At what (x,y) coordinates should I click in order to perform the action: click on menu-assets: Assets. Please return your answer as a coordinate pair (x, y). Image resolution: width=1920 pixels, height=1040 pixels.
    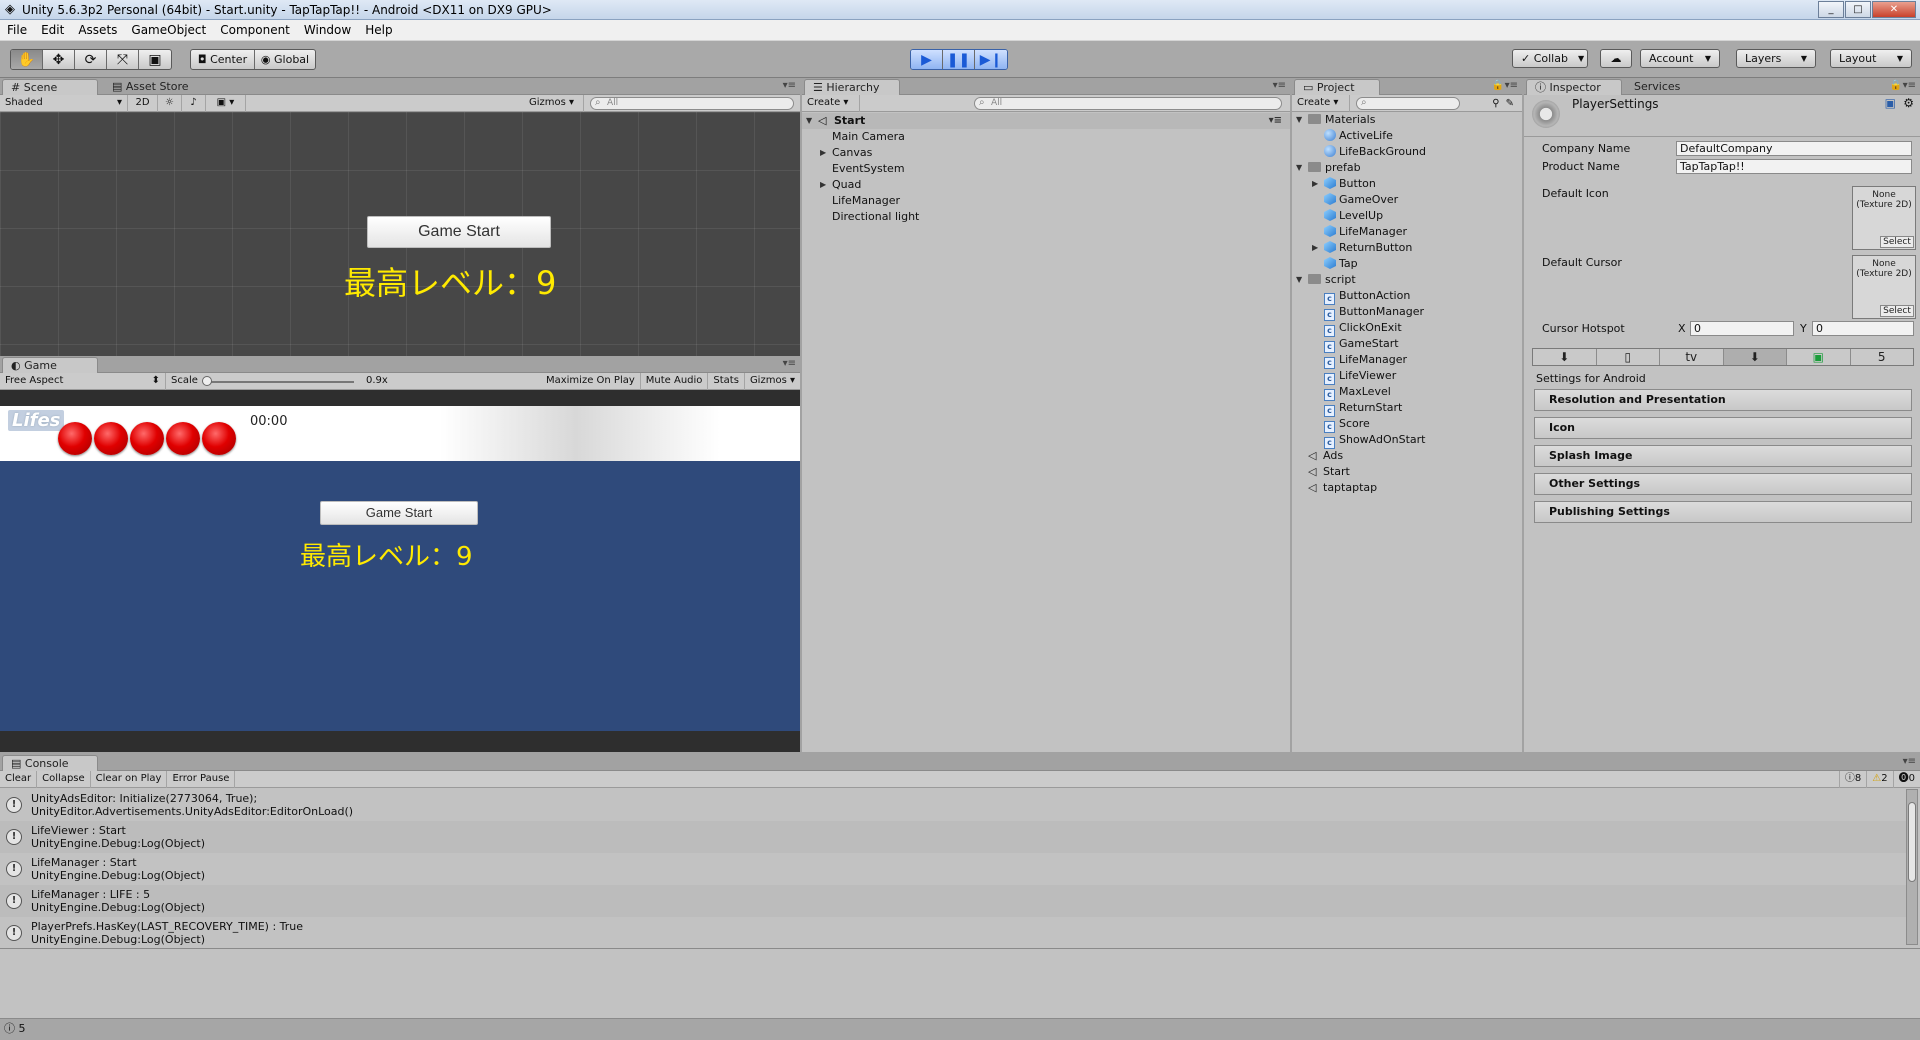
    Looking at the image, I should click on (97, 30).